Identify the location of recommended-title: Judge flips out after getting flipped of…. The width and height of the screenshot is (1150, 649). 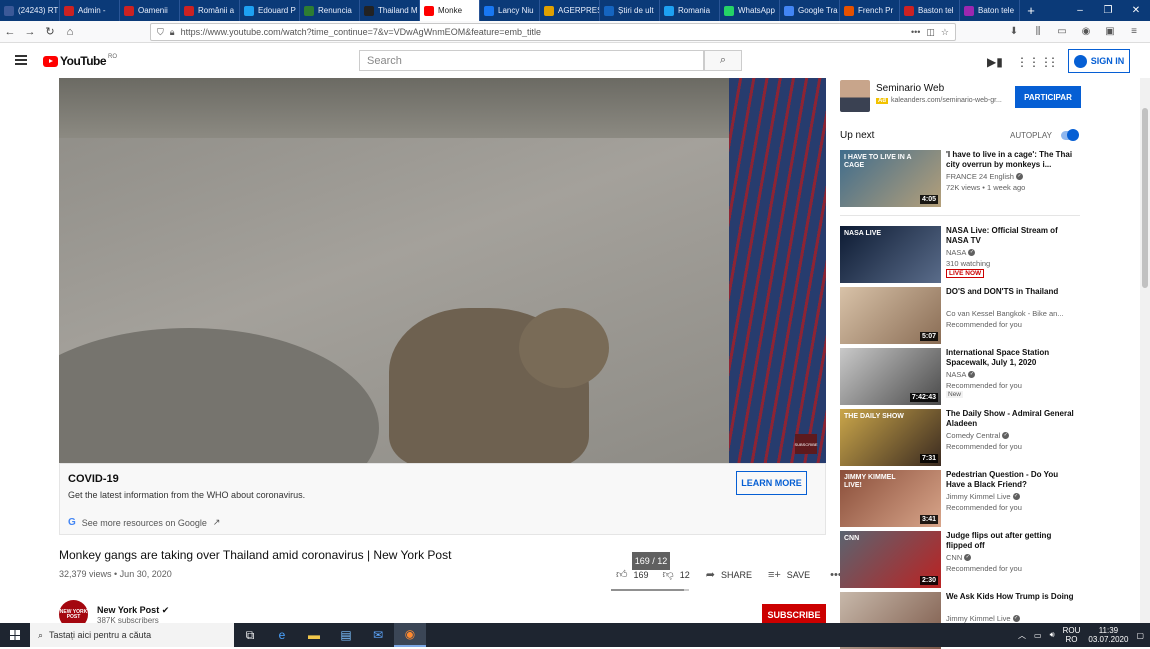
(1010, 541).